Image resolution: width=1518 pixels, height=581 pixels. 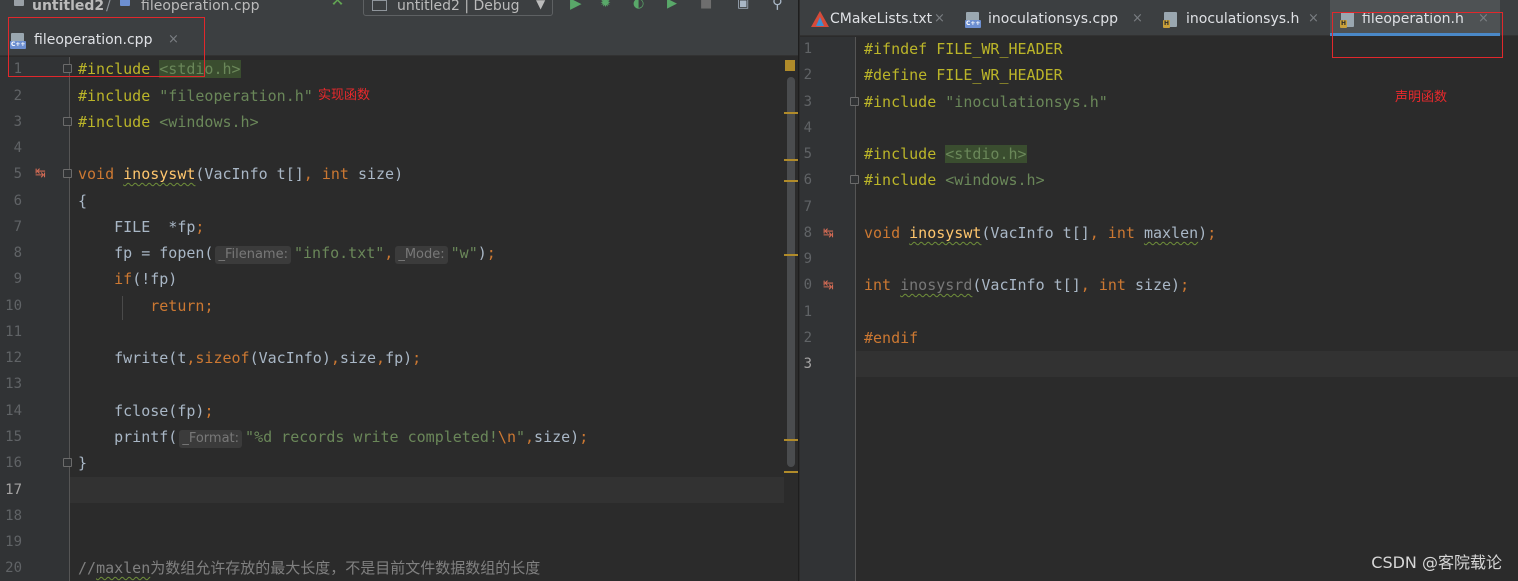 What do you see at coordinates (11, 463) in the screenshot?
I see `line-number: 16` at bounding box center [11, 463].